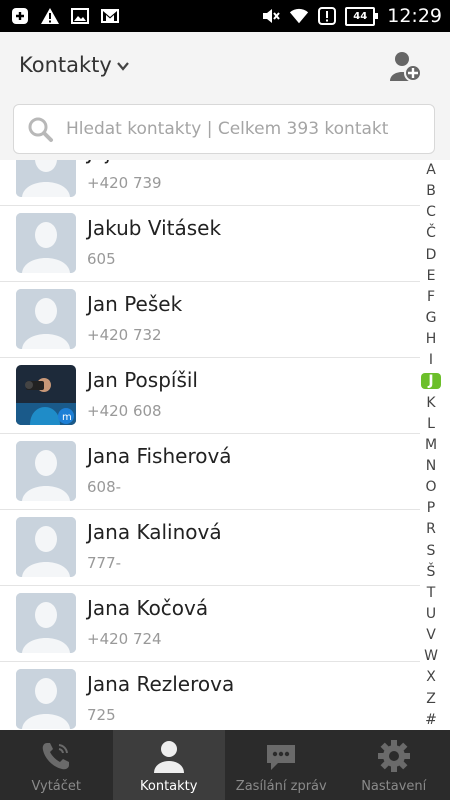 This screenshot has height=800, width=450. What do you see at coordinates (394, 786) in the screenshot?
I see `tab-label: Nastavení` at bounding box center [394, 786].